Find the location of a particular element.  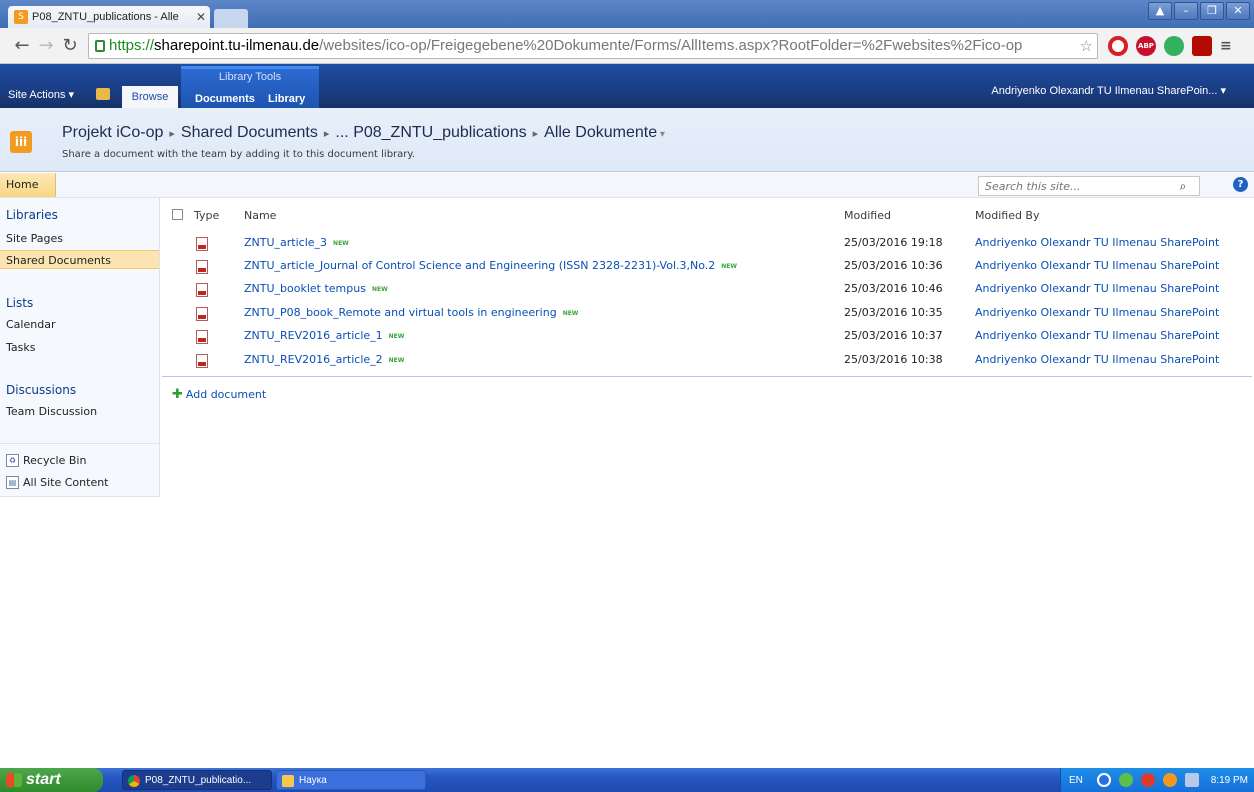

nav-all-site-content: ▤ All Site Content is located at coordinates (57, 482).